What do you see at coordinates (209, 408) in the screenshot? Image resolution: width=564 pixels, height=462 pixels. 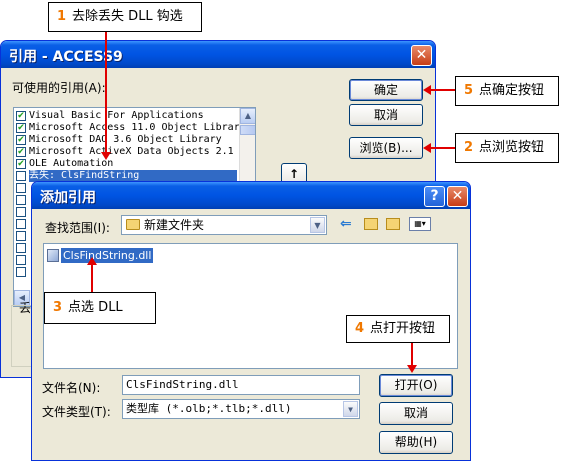 I see `filetype-value: 类型库 (*.olb;*.tlb;*.dll)` at bounding box center [209, 408].